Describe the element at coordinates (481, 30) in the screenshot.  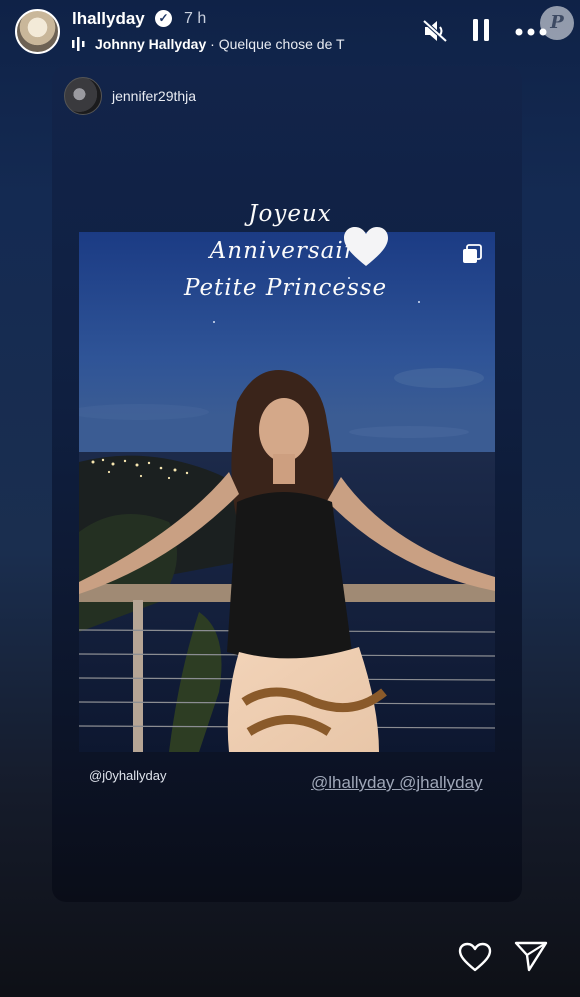
I see `pause-icon` at that location.